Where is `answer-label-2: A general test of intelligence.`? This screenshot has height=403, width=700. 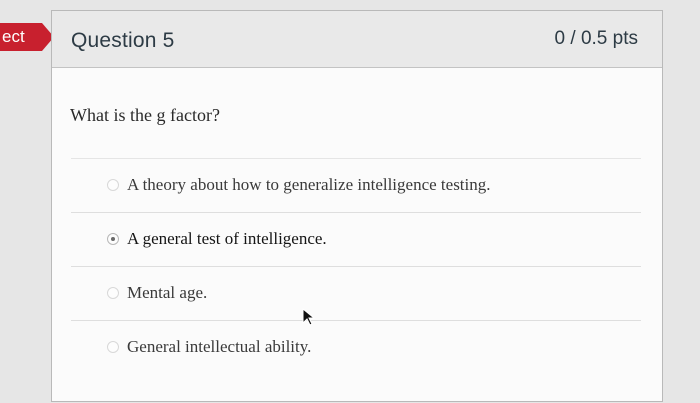
answer-label-2: A general test of intelligence. is located at coordinates (227, 238).